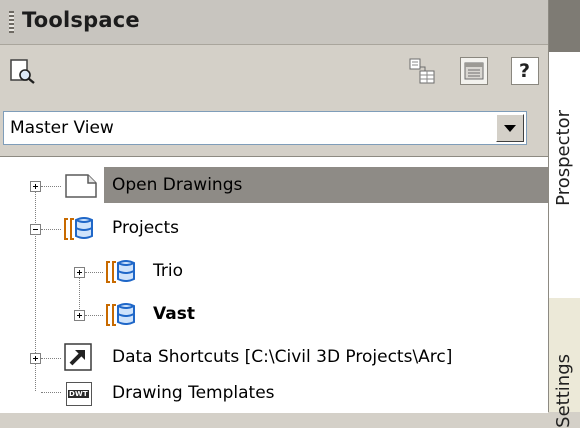 Image resolution: width=580 pixels, height=428 pixels. I want to click on view-selector: Master View, so click(265, 128).